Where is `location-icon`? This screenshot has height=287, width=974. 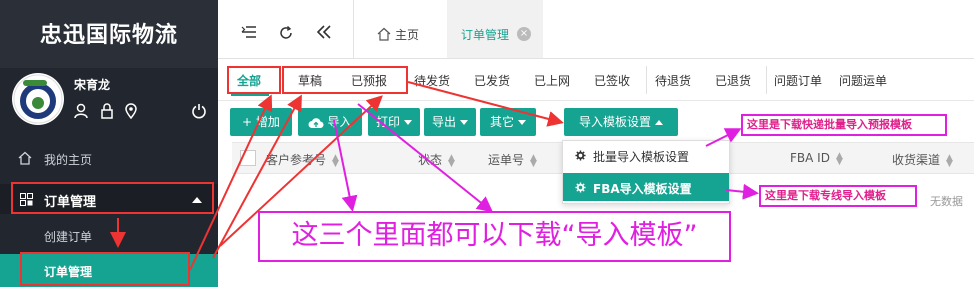
location-icon is located at coordinates (131, 111).